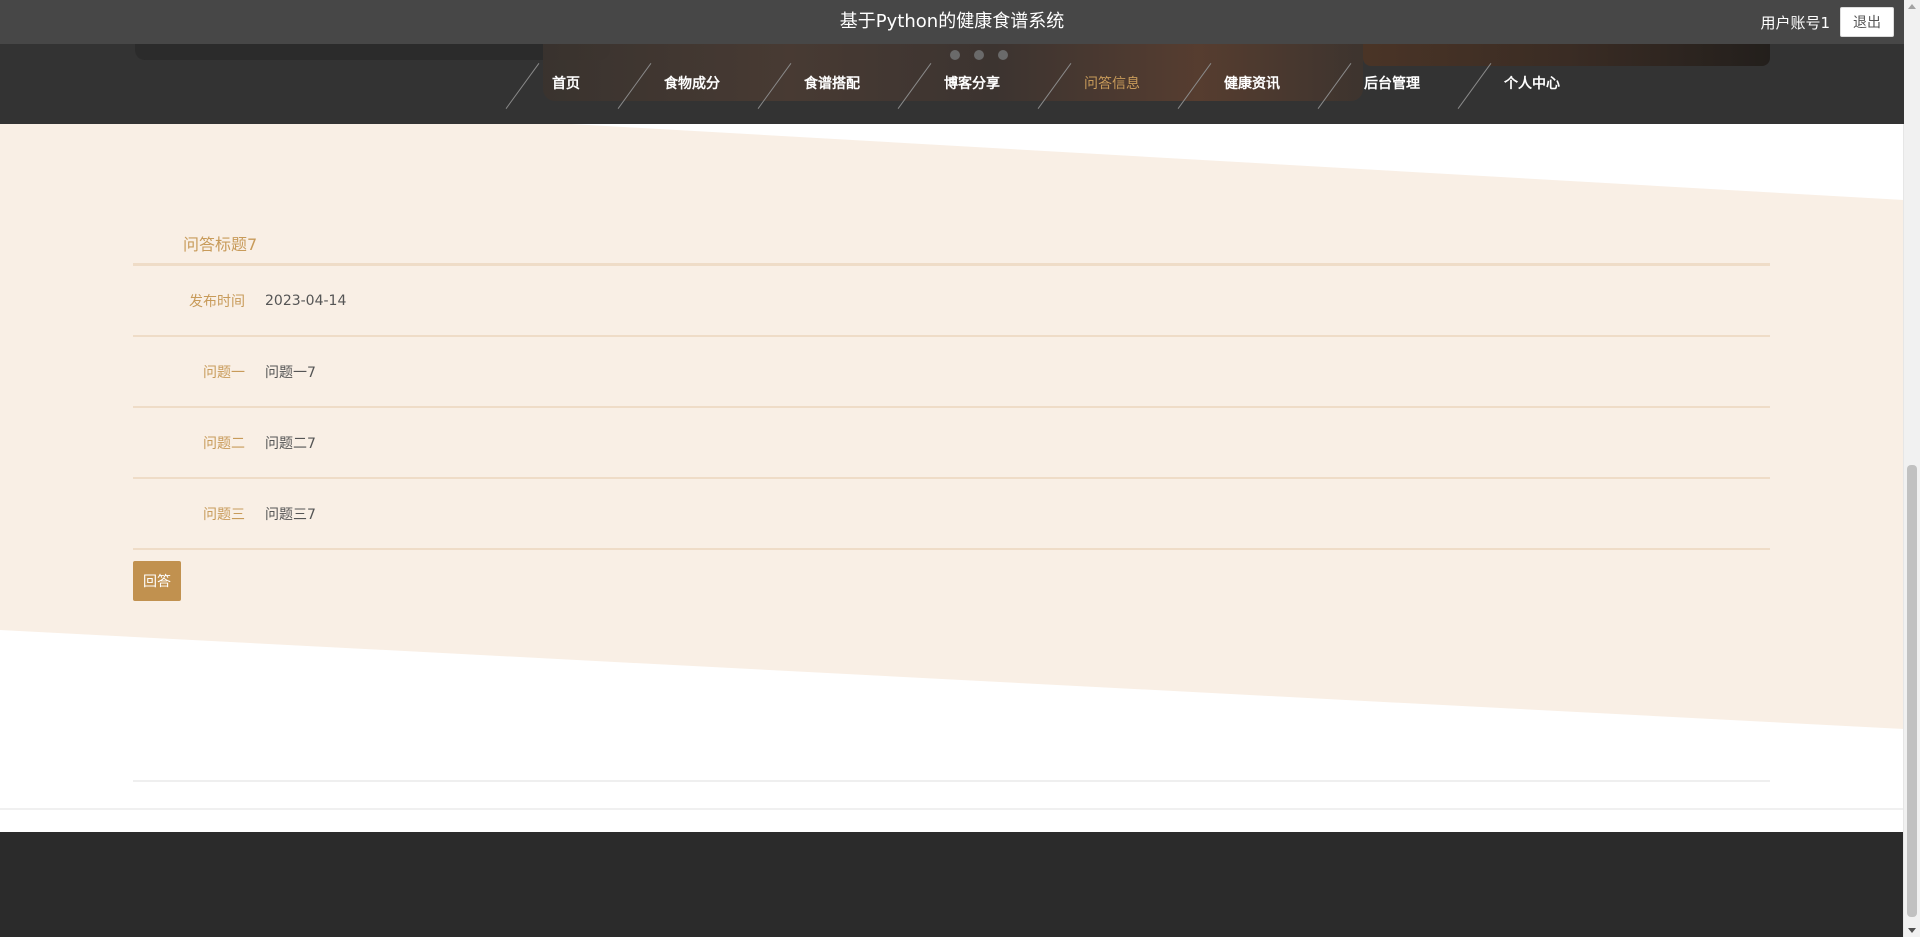 This screenshot has height=937, width=1920. I want to click on page-scrollbar, so click(1911, 468).